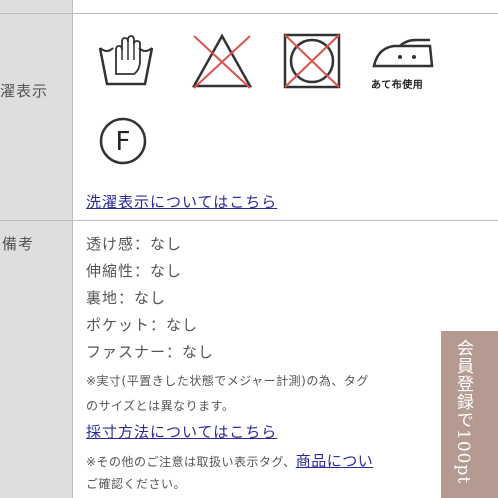 This screenshot has width=498, height=498. I want to click on dry-clean-letter: F, so click(123, 142).